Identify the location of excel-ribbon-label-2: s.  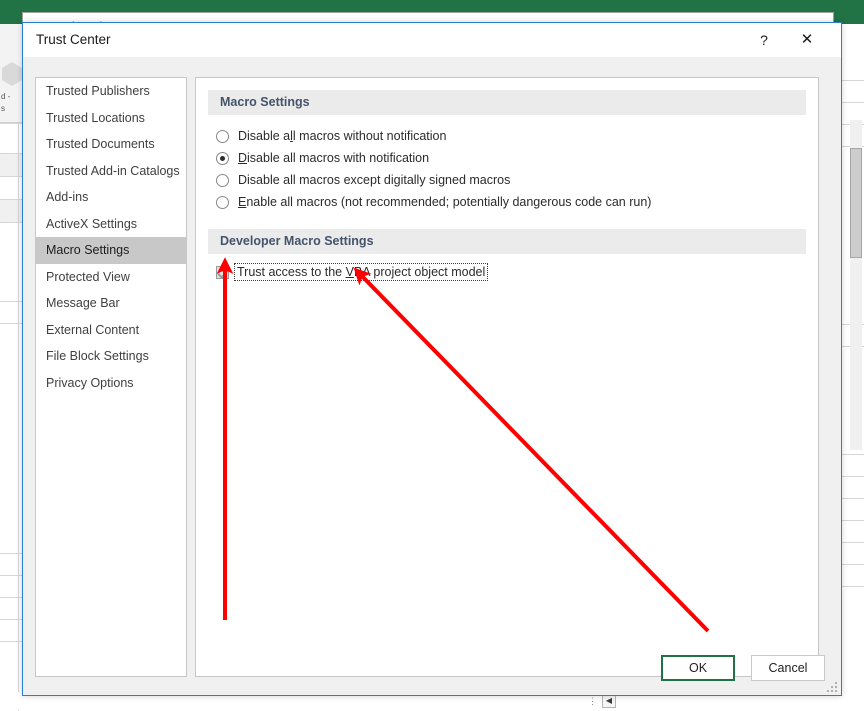
(3, 108).